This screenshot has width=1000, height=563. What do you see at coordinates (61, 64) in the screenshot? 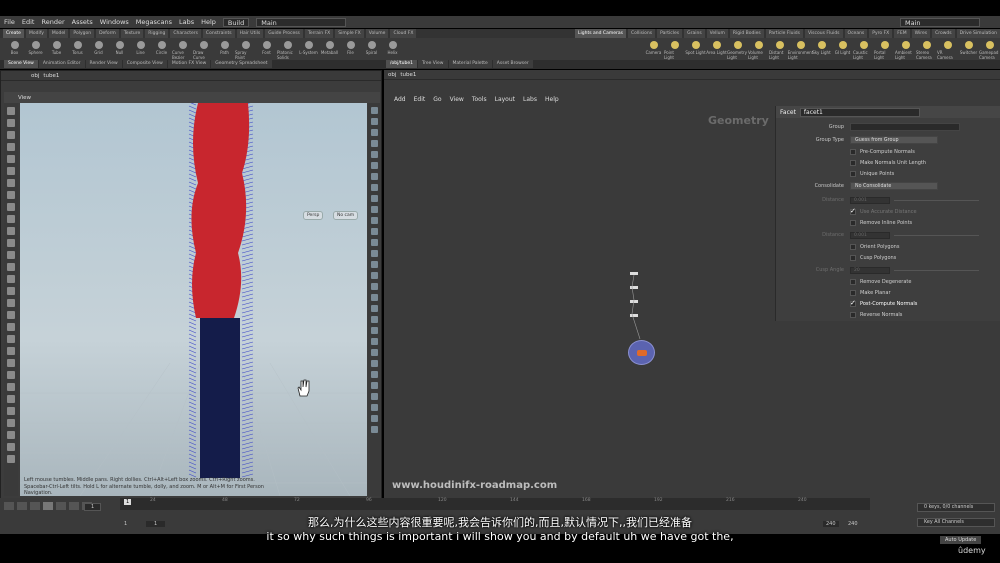
I see `left-pane-tab: Animation Editor` at bounding box center [61, 64].